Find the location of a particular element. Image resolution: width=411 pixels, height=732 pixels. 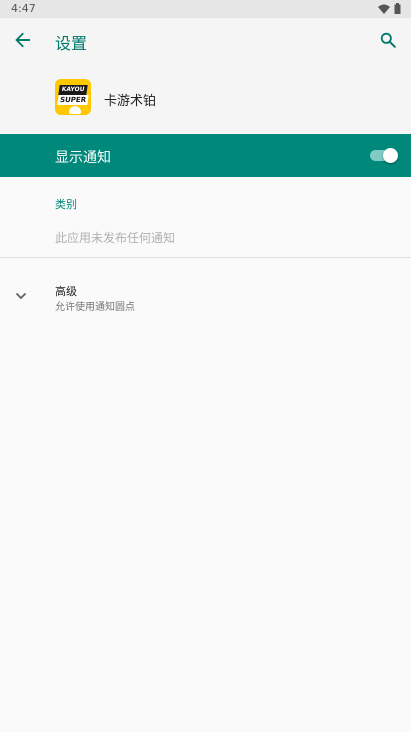

arrow-back-icon is located at coordinates (22, 40).